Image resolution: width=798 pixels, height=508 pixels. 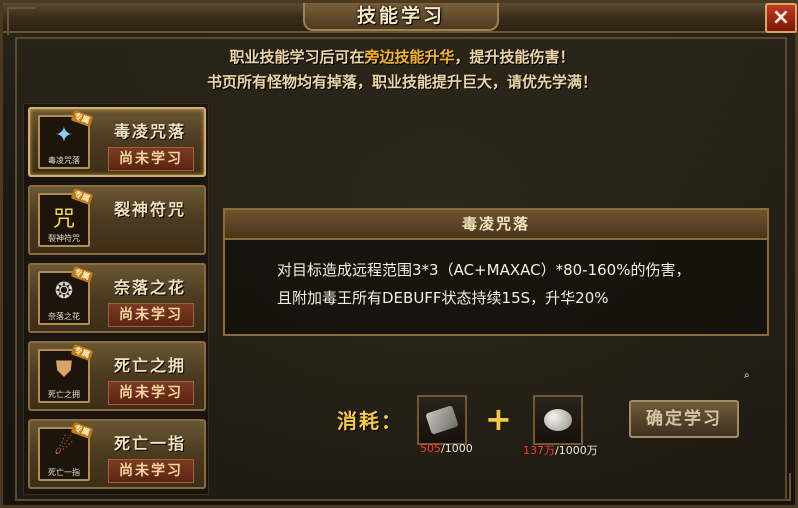 I want to click on silver-ingot-icon, so click(x=558, y=420).